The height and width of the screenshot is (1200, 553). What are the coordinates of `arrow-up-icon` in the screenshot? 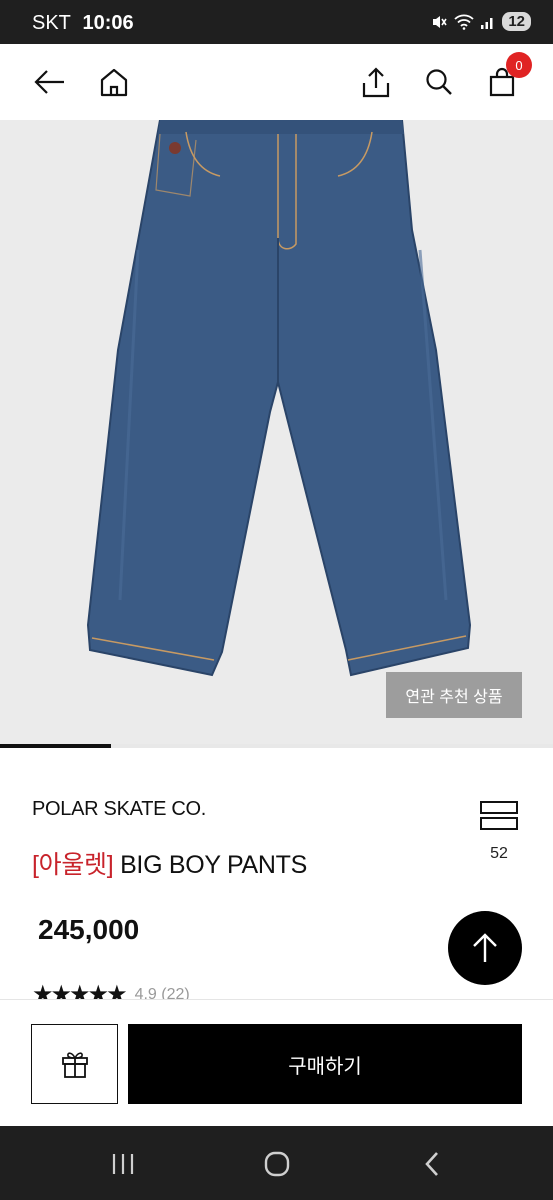 It's located at (485, 947).